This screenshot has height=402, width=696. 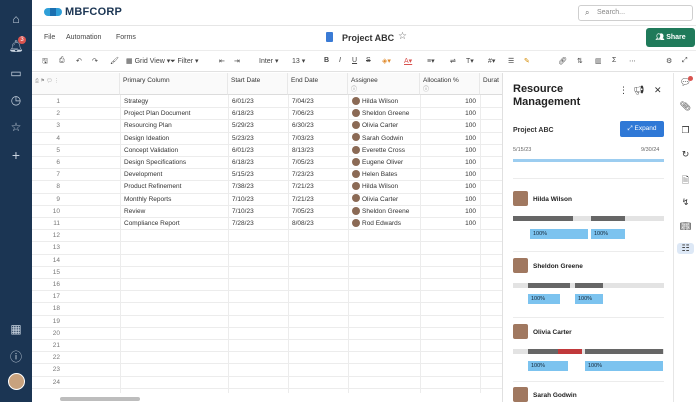 What do you see at coordinates (267, 248) in the screenshot?
I see `table-row: 13` at bounding box center [267, 248].